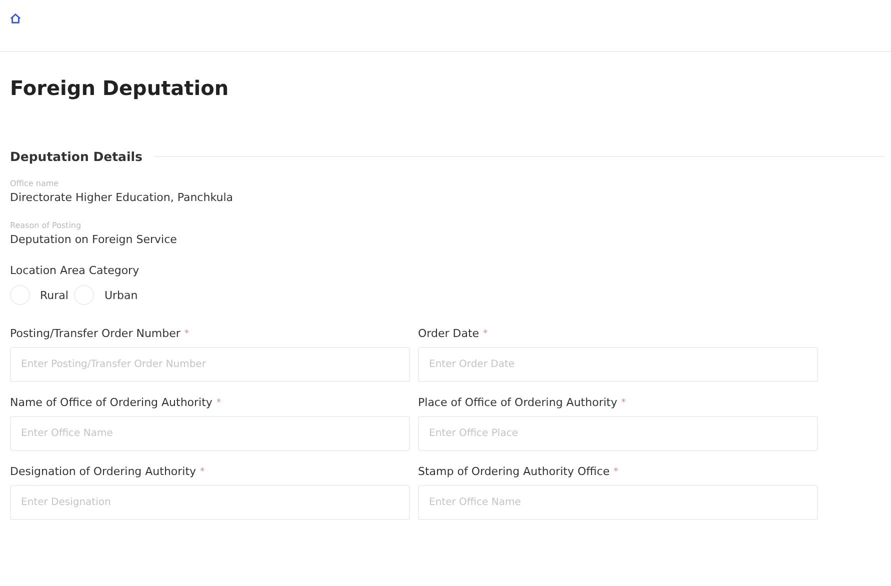 This screenshot has height=586, width=891. I want to click on field-label: Stamp of Ordering Authority Office, so click(514, 472).